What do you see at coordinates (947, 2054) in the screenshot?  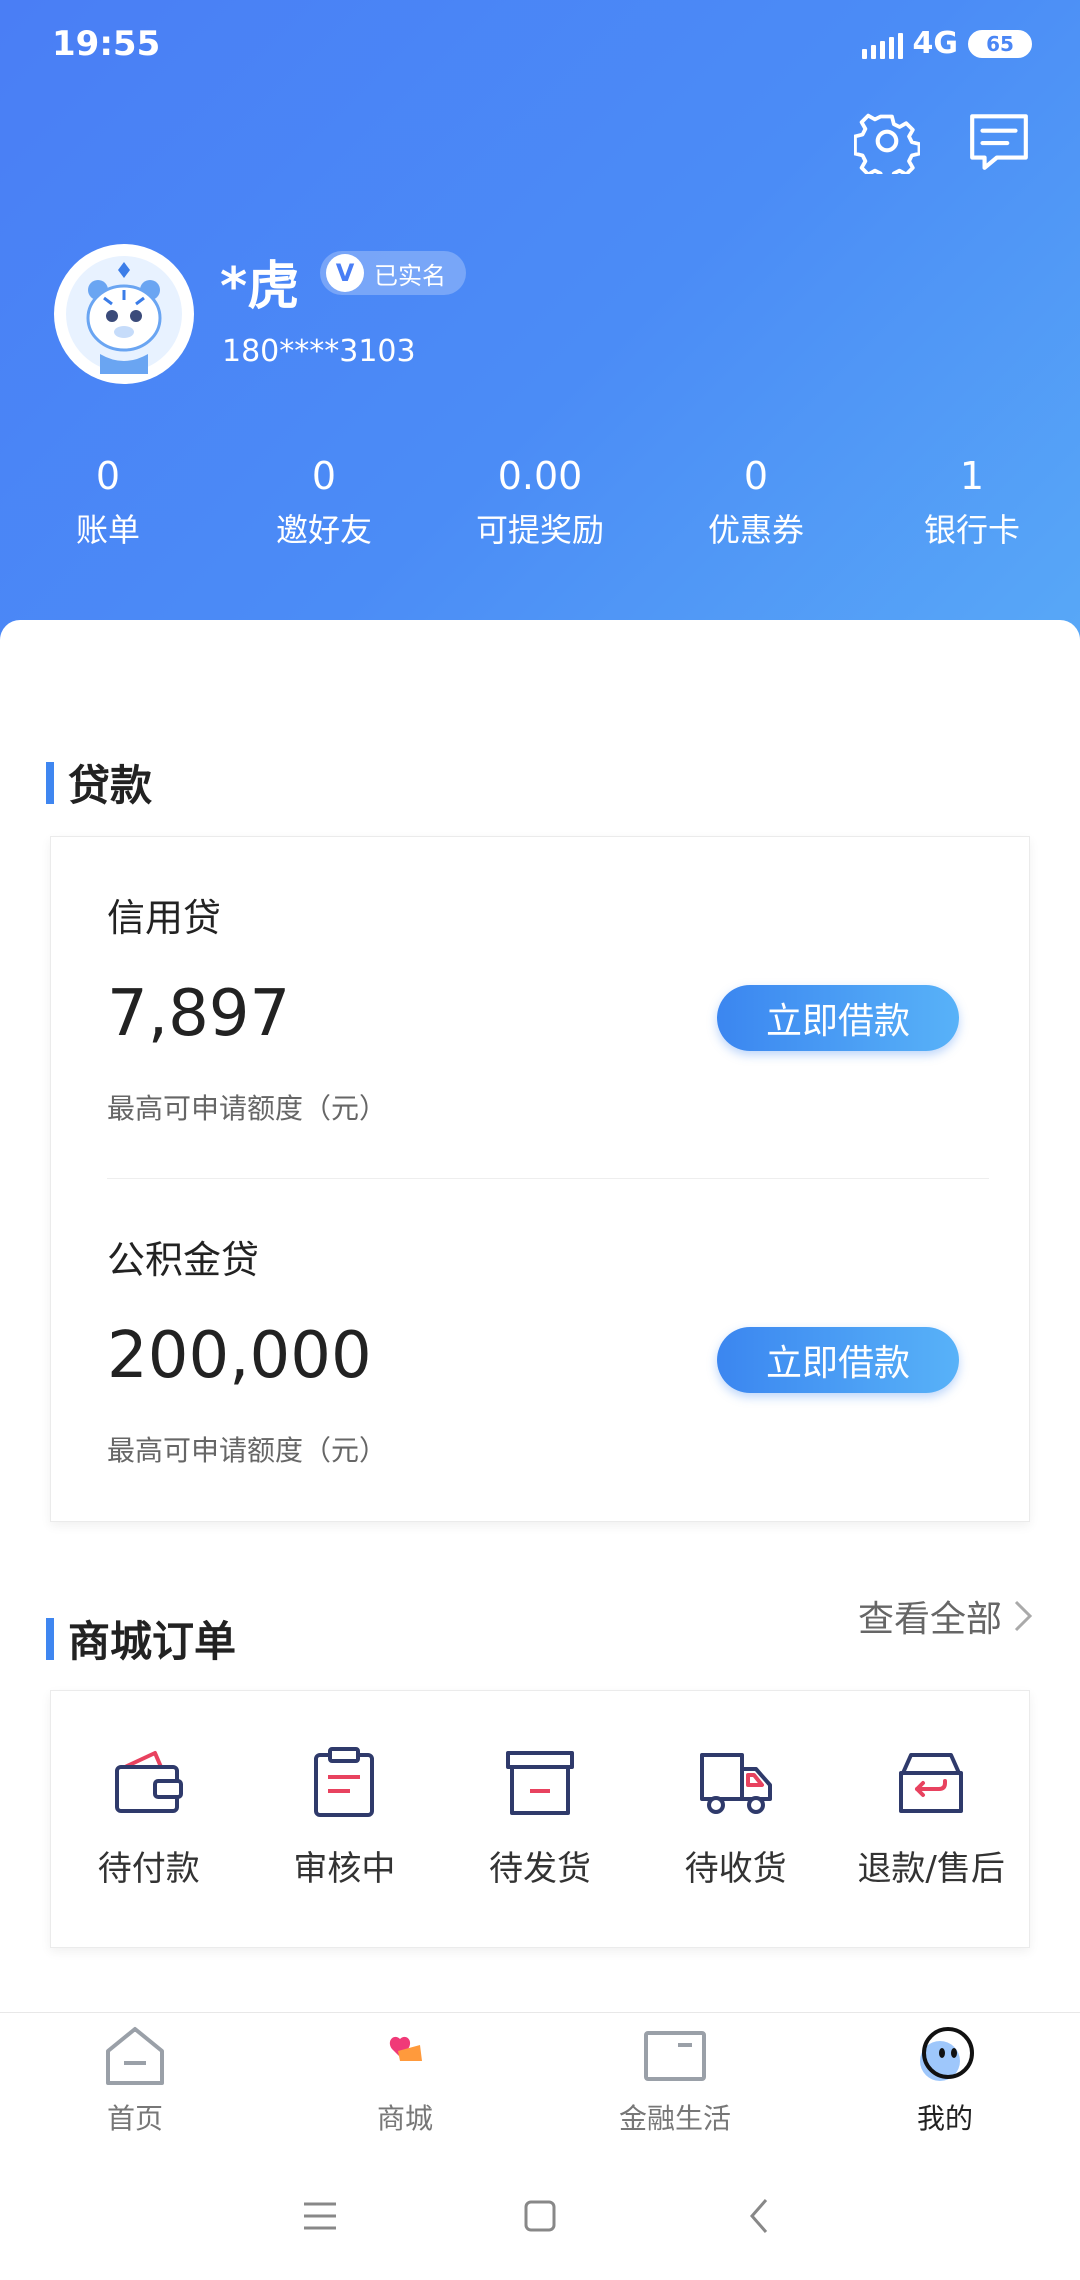 I see `mine-icon` at bounding box center [947, 2054].